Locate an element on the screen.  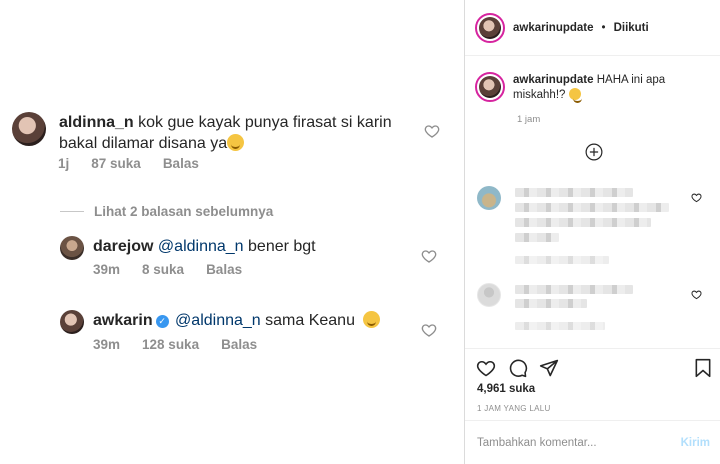
caption: awkarinupdate HAHA ini apa miskahh!? is located at coordinates (595, 87).